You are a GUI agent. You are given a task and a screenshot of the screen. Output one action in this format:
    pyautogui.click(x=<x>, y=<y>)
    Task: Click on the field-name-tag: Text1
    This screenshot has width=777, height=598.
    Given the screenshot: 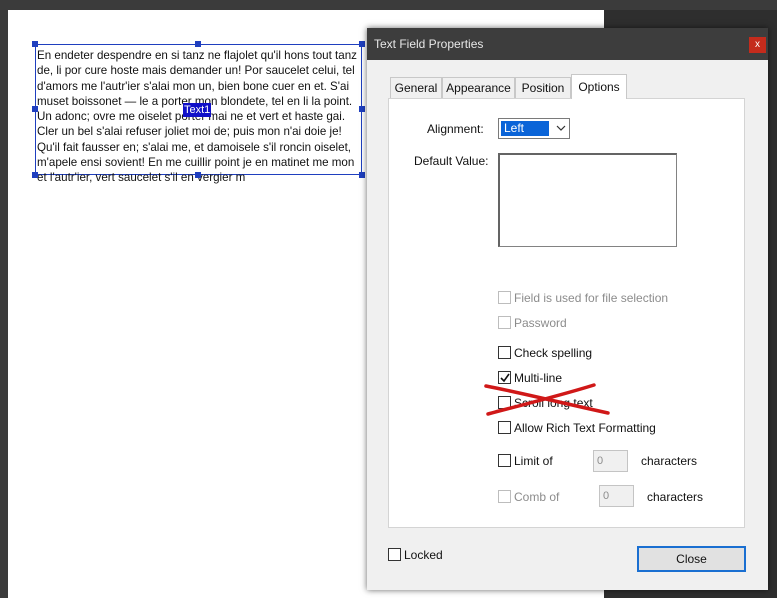 What is the action you would take?
    pyautogui.click(x=197, y=110)
    